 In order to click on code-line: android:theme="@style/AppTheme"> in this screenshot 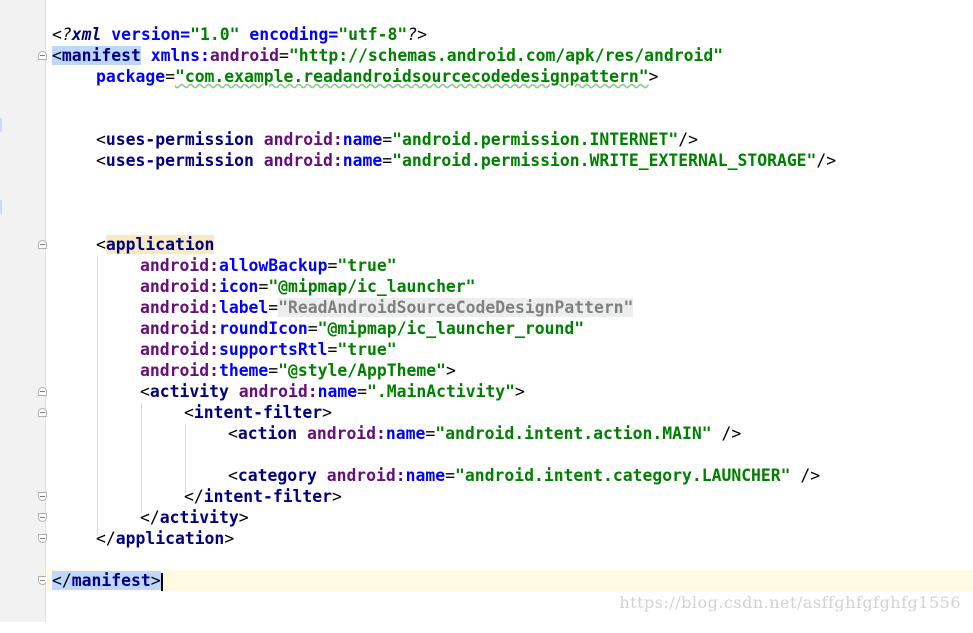, I will do `click(486, 370)`.